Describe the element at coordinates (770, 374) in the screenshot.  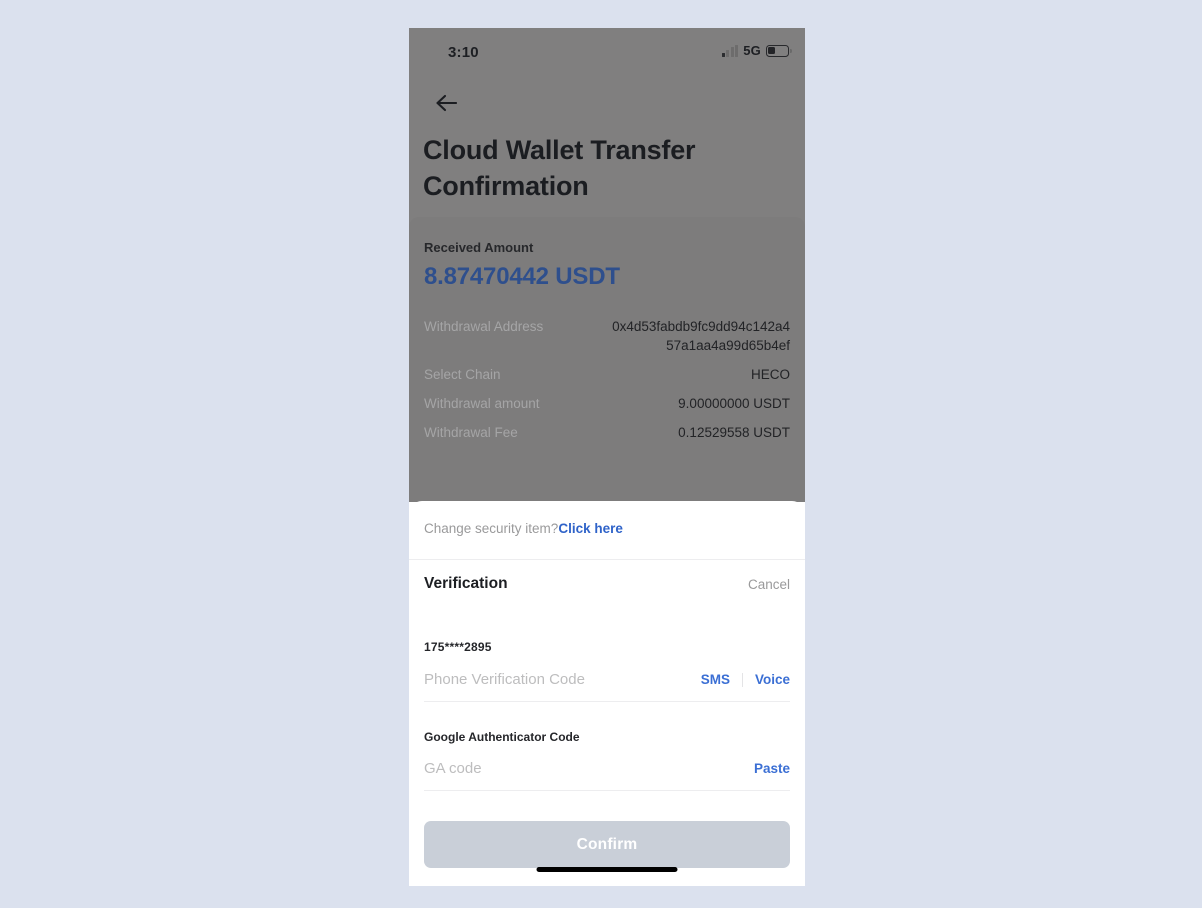
I see `detail-value: HECO` at that location.